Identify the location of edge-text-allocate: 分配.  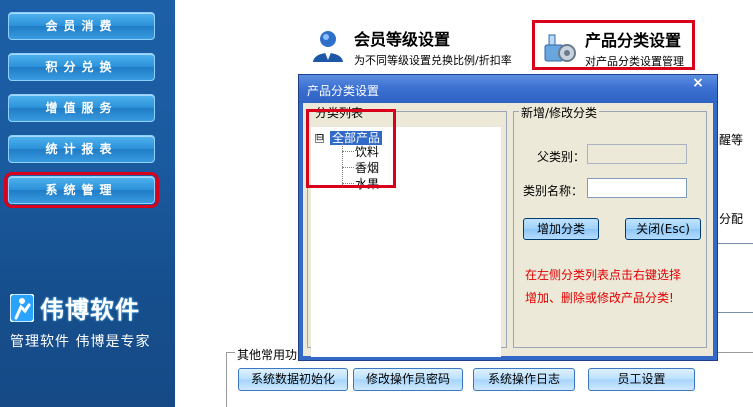
(731, 219).